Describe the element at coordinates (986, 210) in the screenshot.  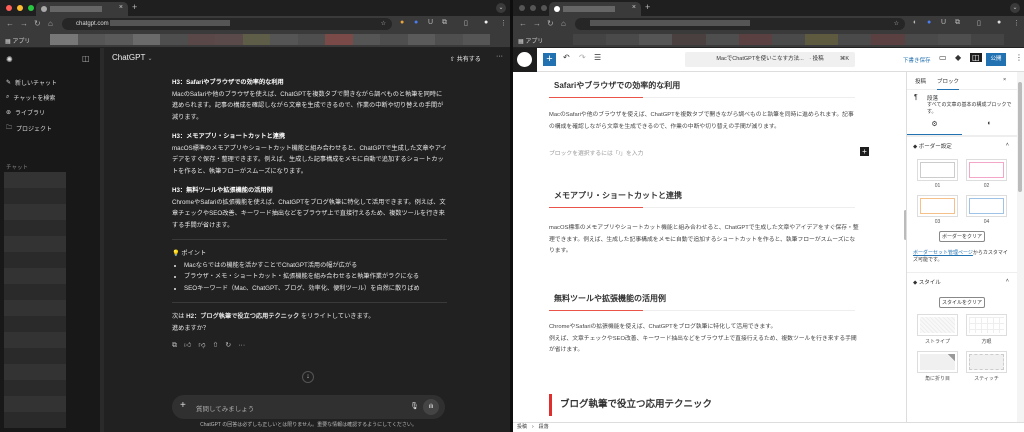
I see `border-option-04: 04` at that location.